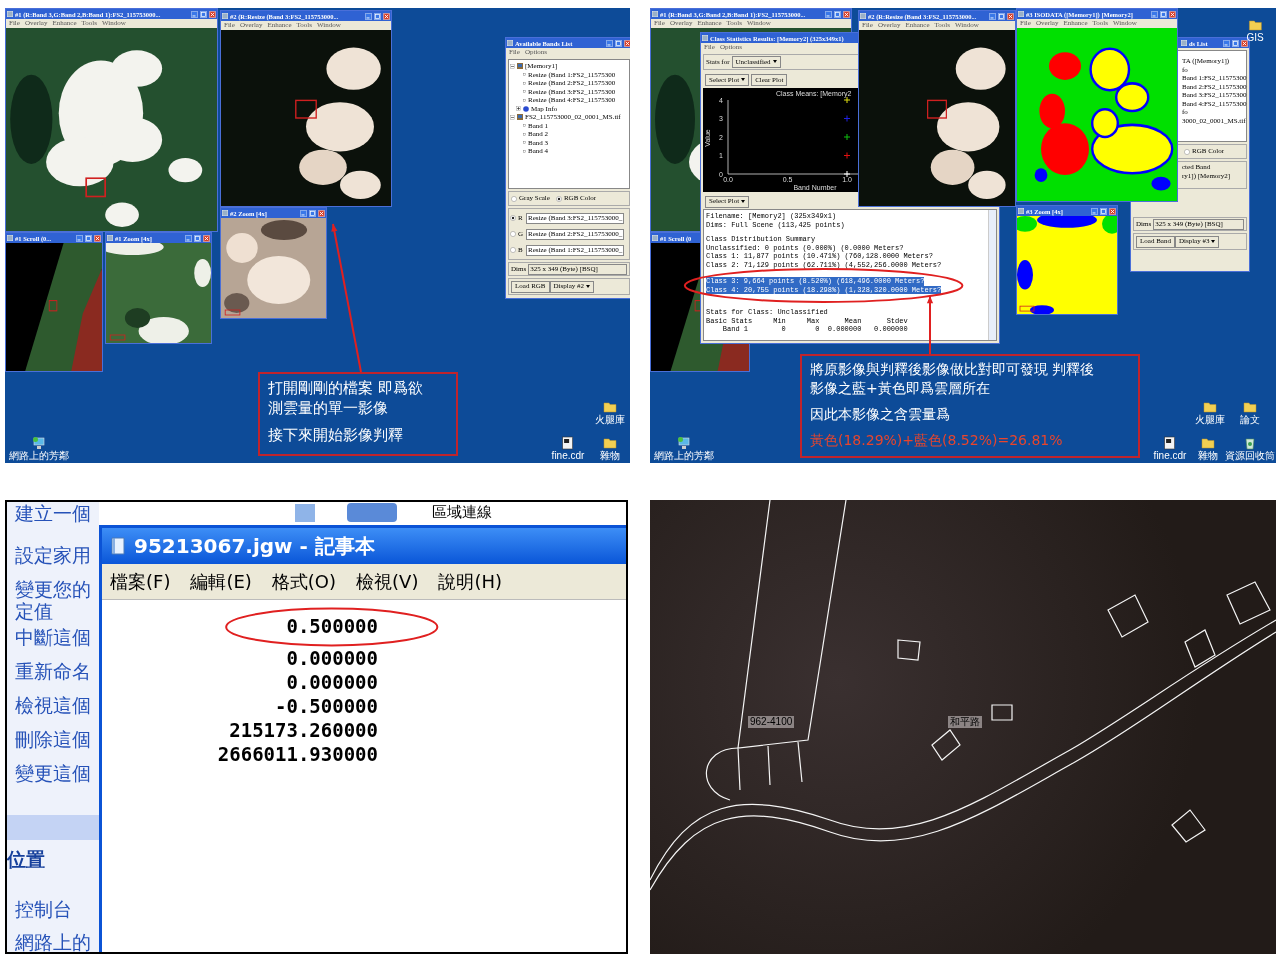  What do you see at coordinates (328, 408) in the screenshot?
I see `callout-text: 測雲量的單一影像` at bounding box center [328, 408].